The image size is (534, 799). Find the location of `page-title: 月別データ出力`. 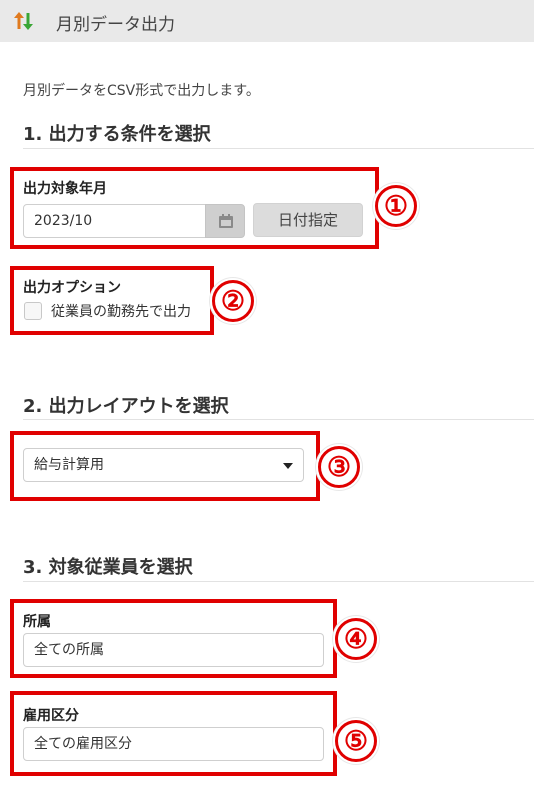

page-title: 月別データ出力 is located at coordinates (115, 25).